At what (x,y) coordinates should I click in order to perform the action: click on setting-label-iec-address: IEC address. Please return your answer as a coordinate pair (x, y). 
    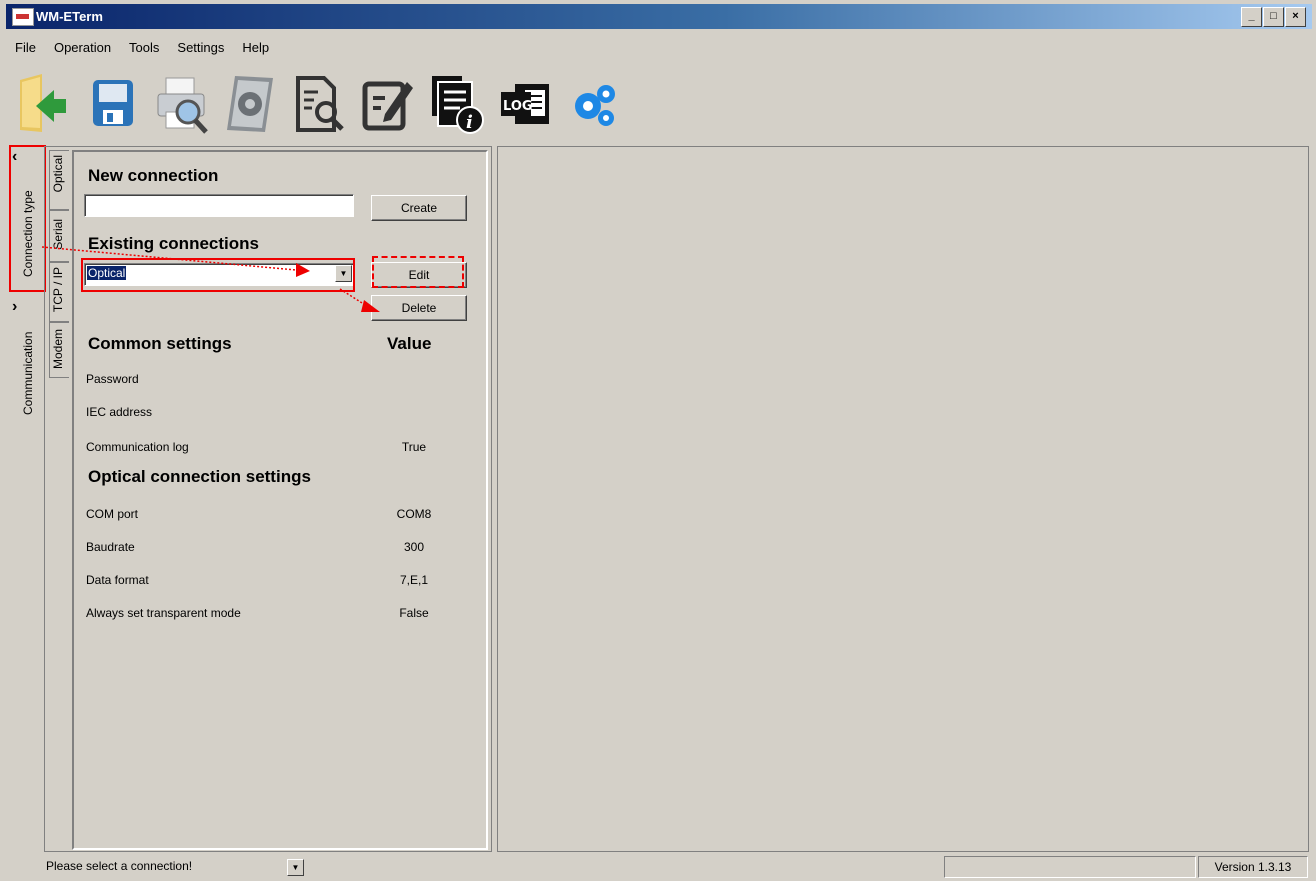
    Looking at the image, I should click on (119, 412).